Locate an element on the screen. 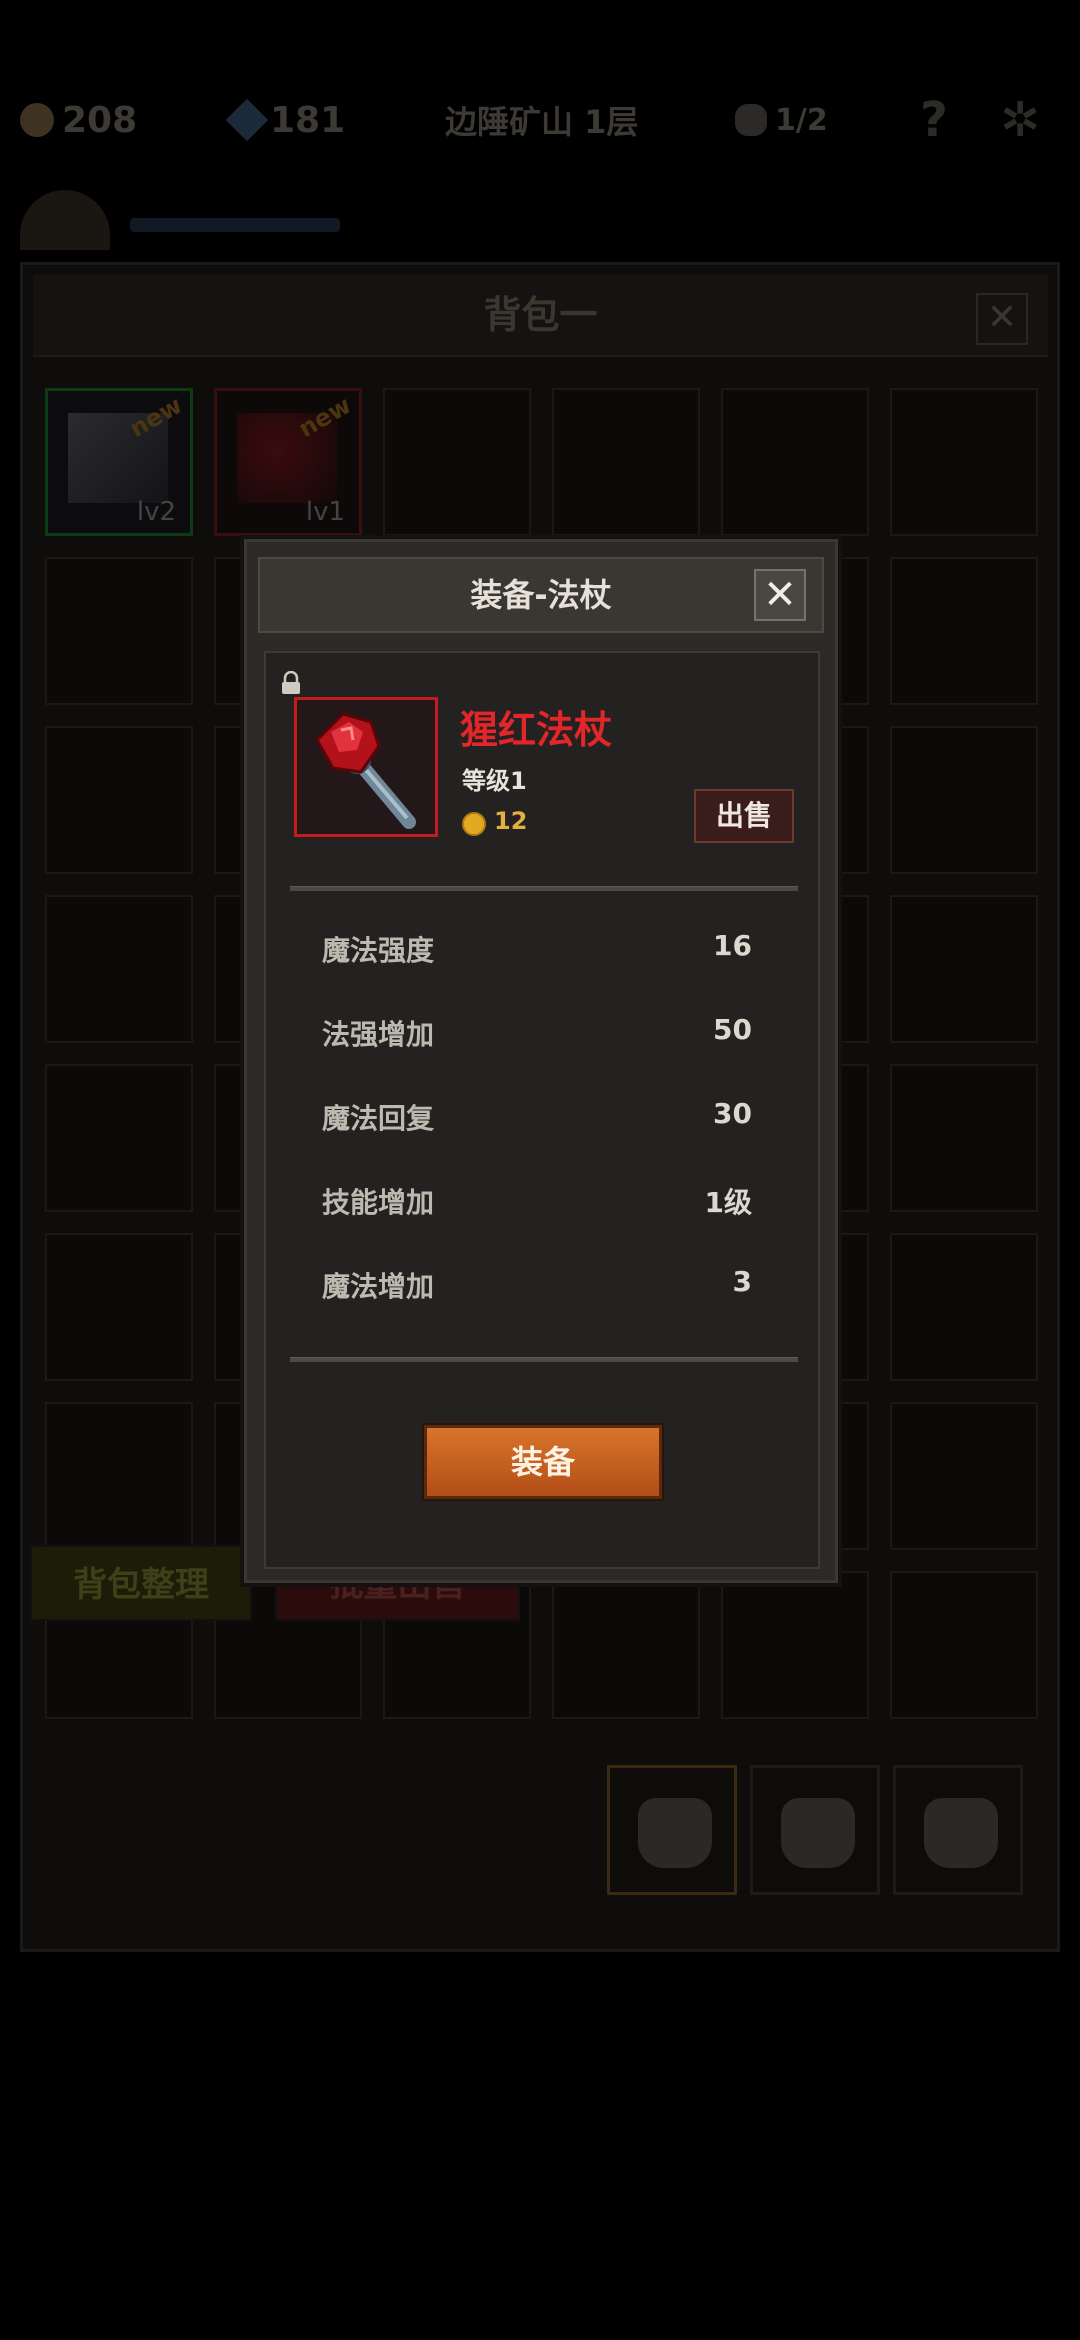 The image size is (1080, 2340). level-markers is located at coordinates (750, 220).